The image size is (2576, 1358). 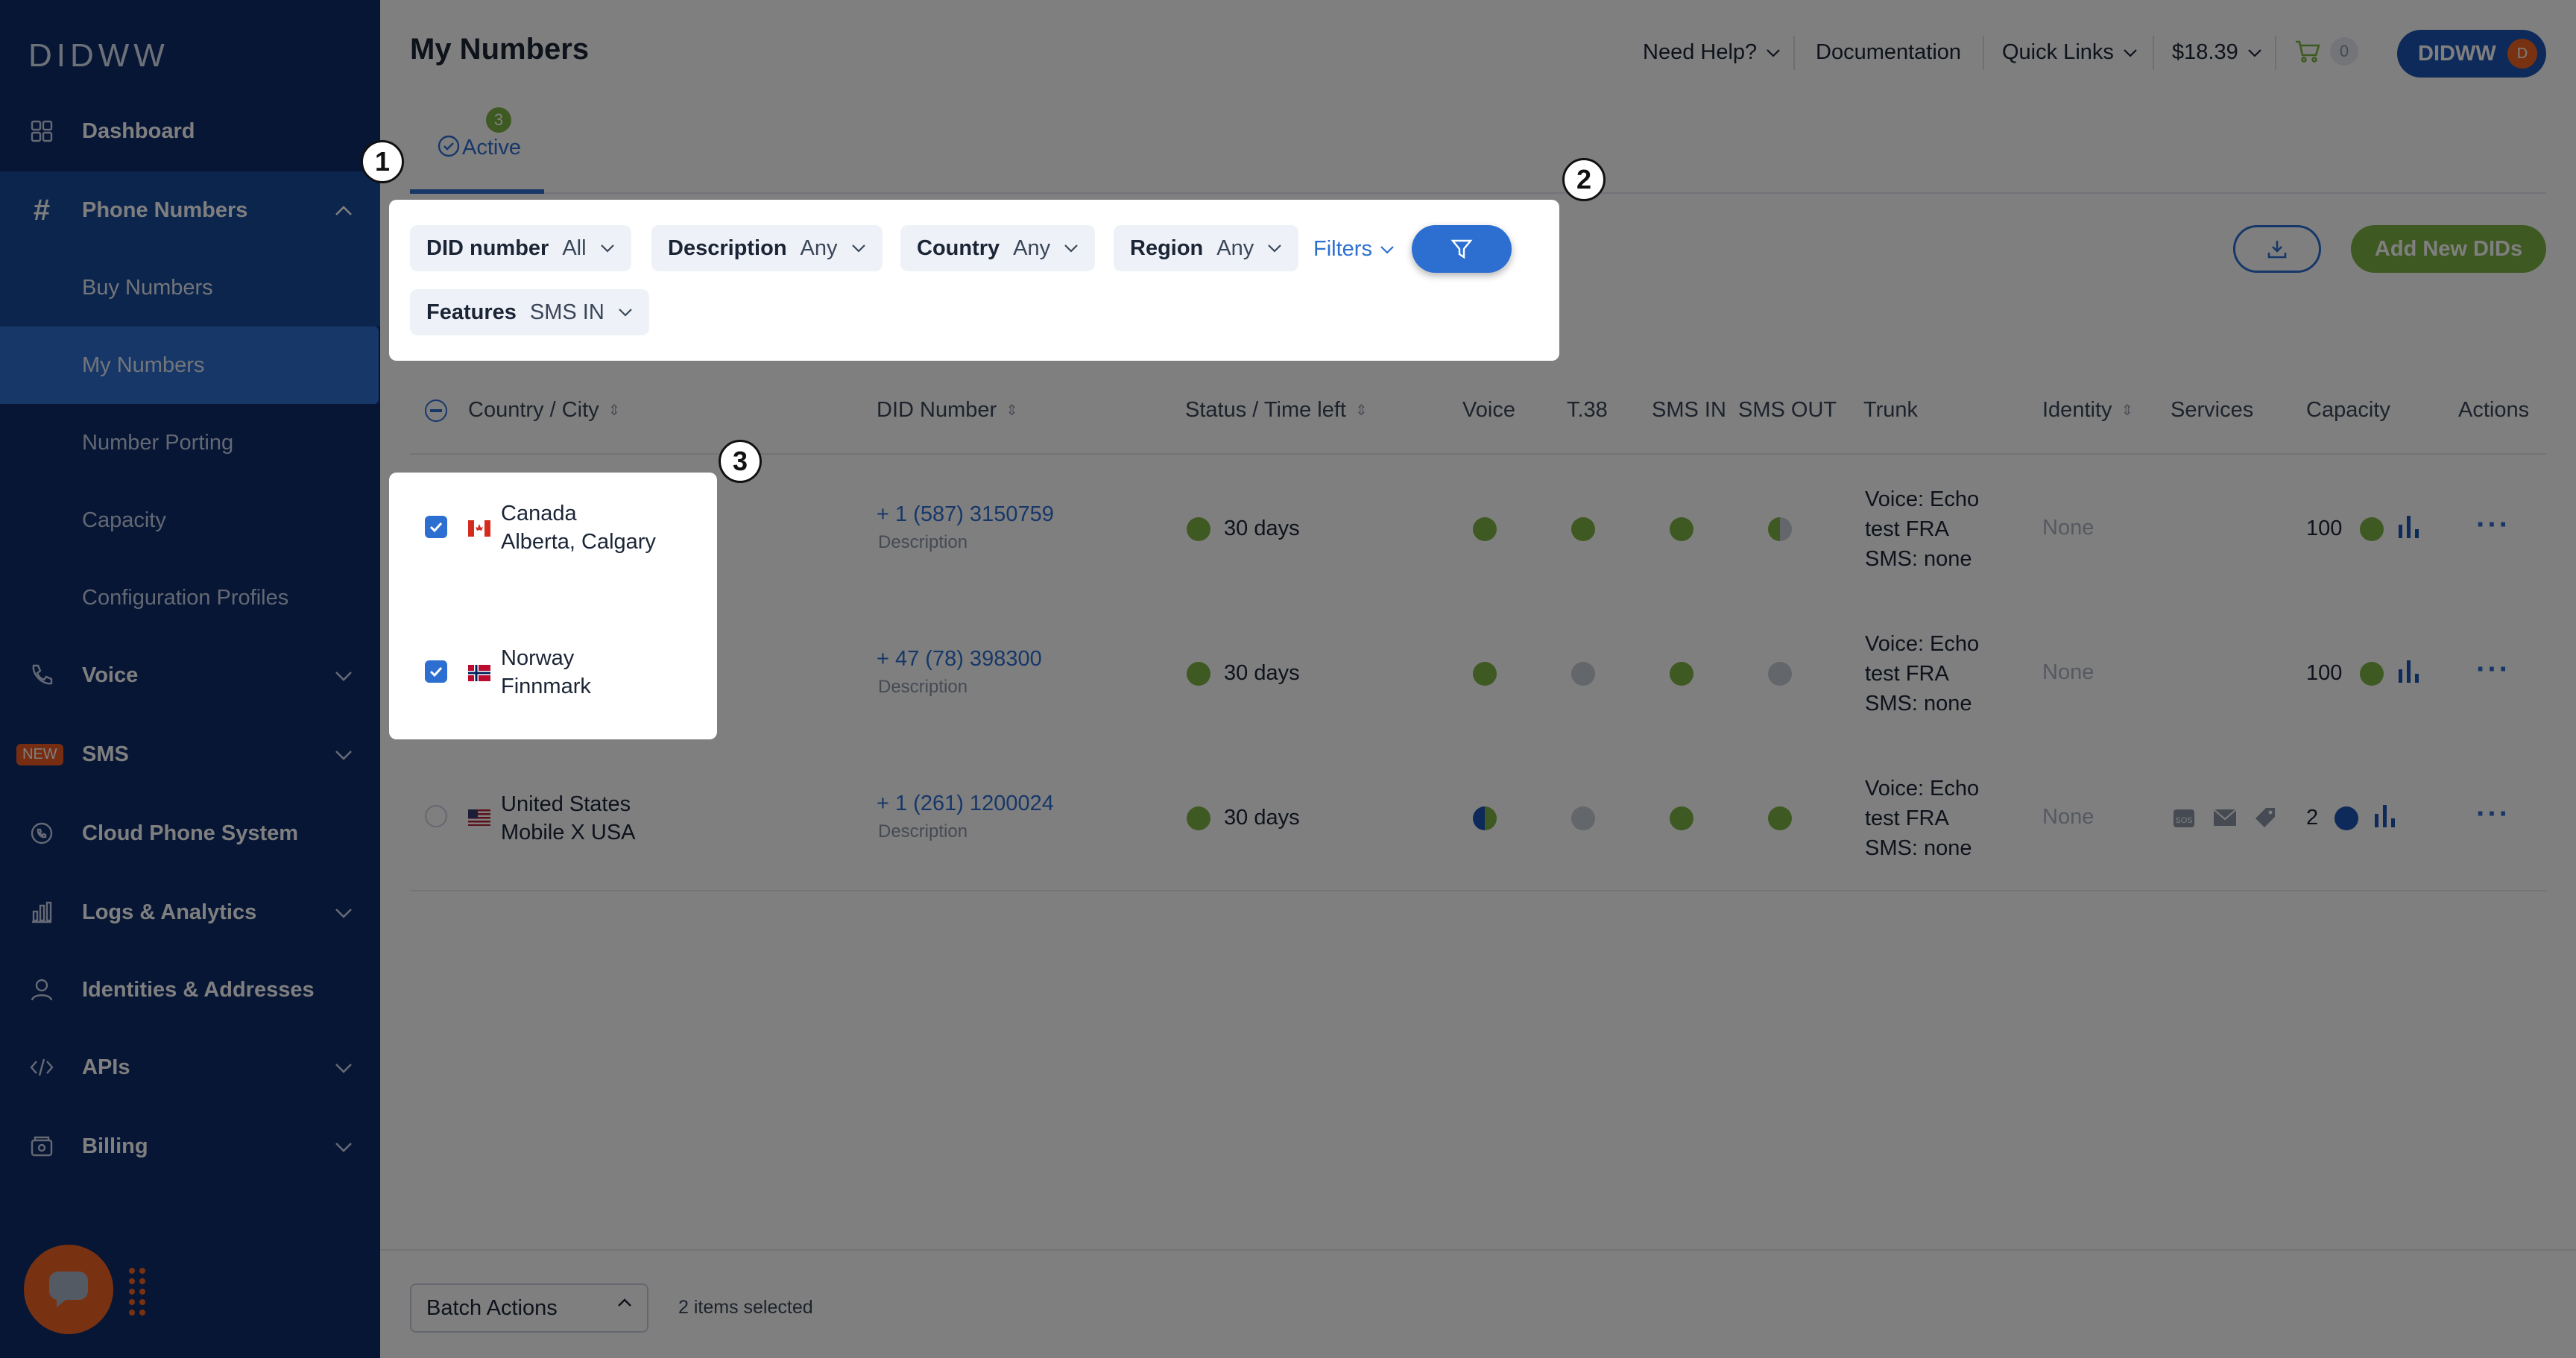 I want to click on new-badge: NEW, so click(x=39, y=754).